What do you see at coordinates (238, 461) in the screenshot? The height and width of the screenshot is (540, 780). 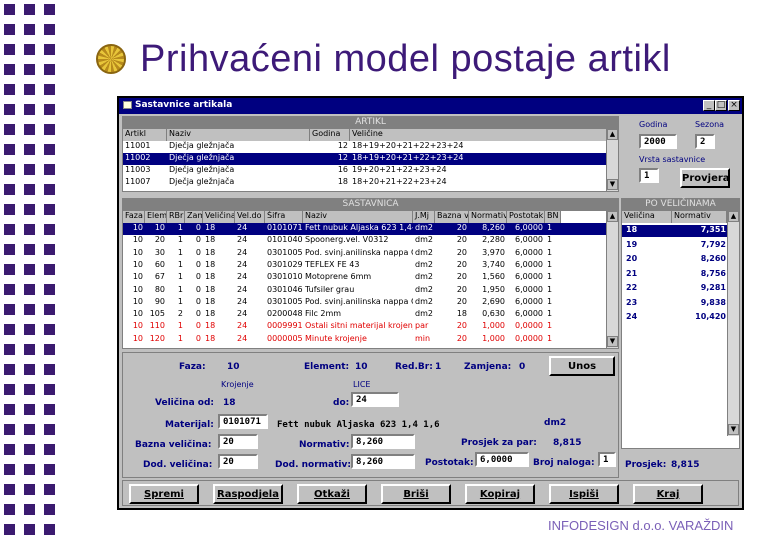 I see `dod-vel-field: 20` at bounding box center [238, 461].